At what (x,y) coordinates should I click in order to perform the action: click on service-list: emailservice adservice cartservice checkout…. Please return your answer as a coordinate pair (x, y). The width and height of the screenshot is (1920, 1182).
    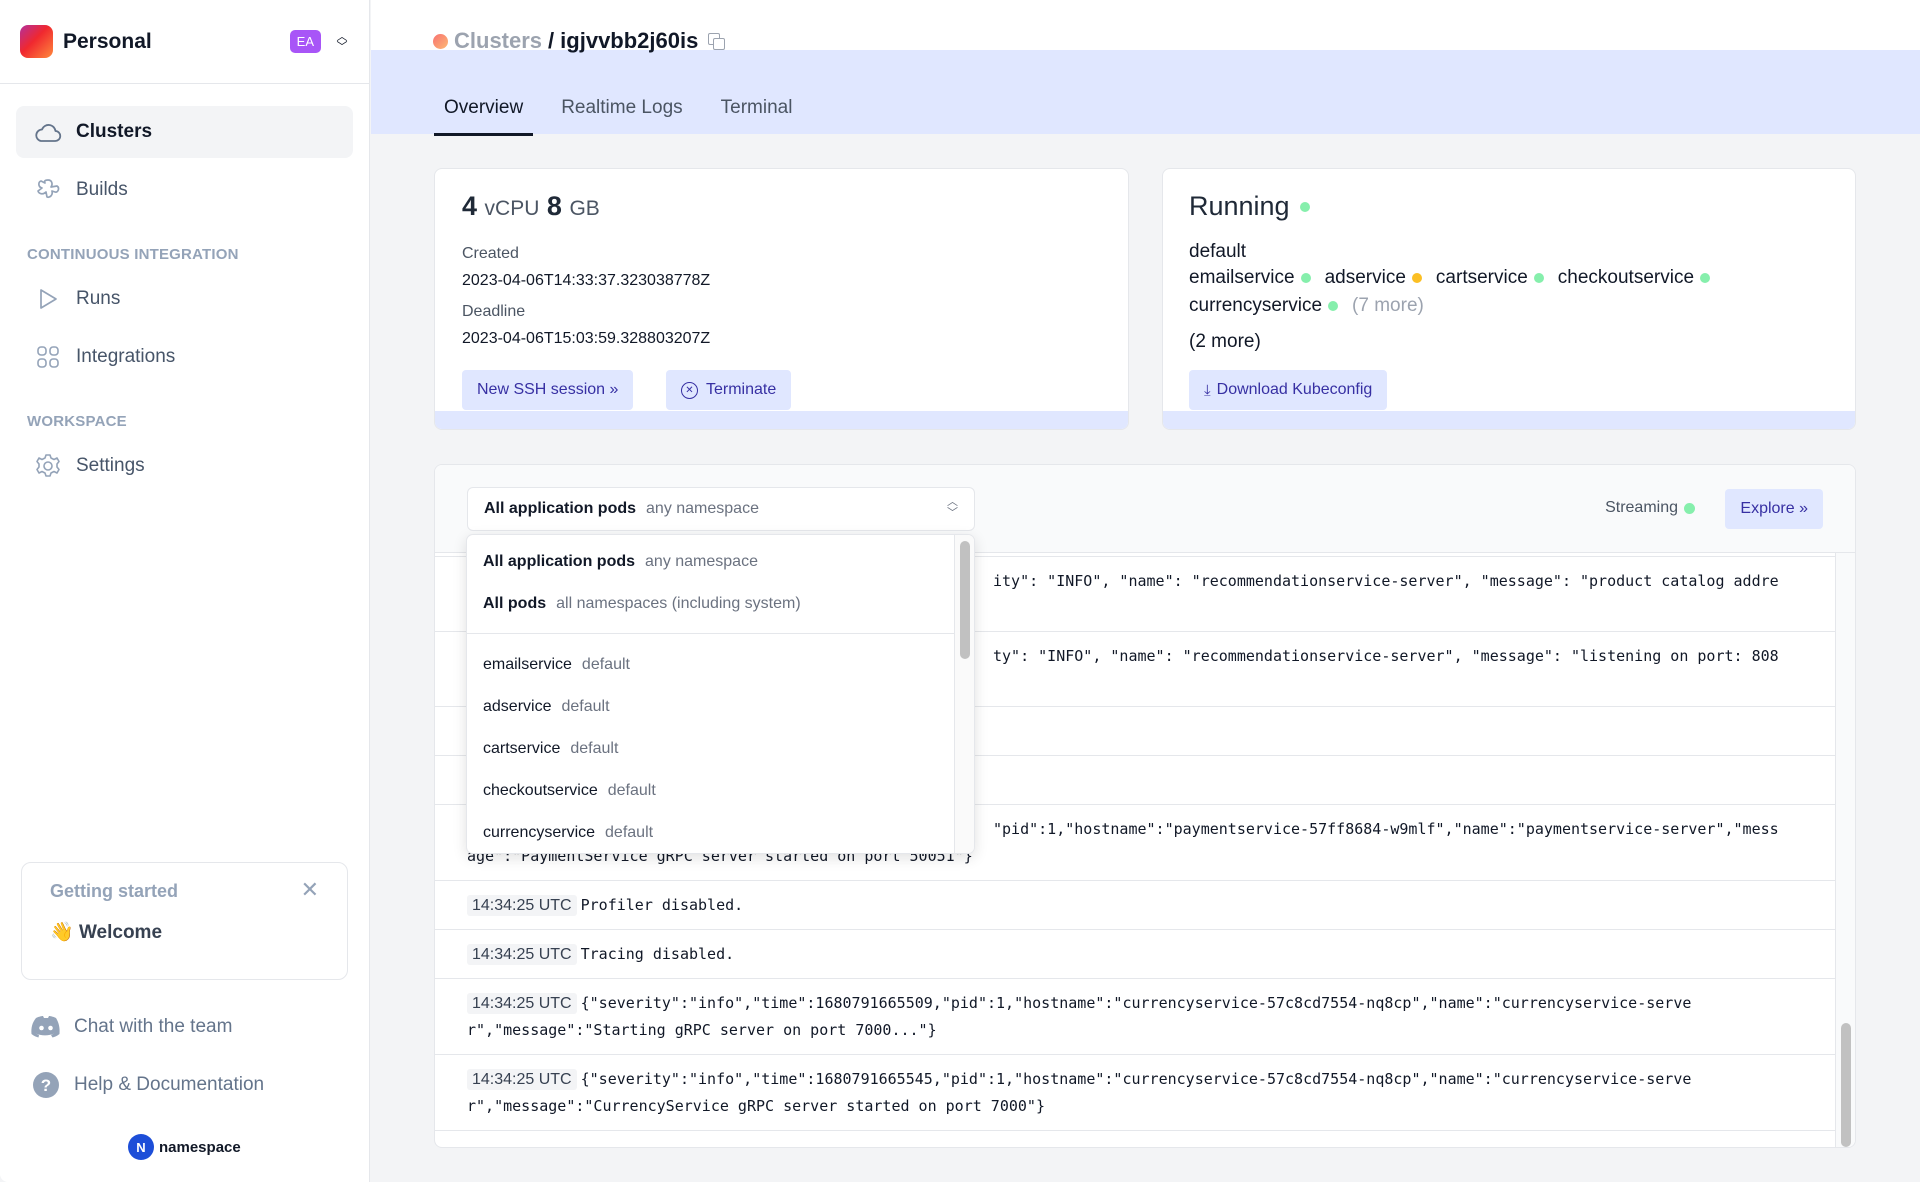
    Looking at the image, I should click on (1489, 292).